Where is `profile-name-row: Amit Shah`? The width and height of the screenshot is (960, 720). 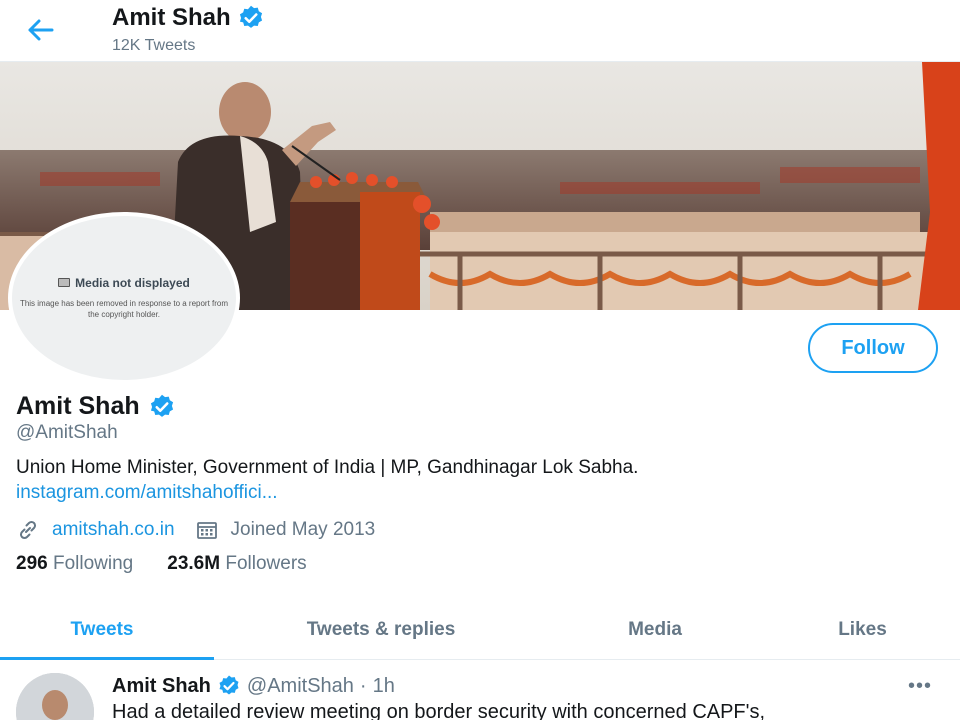
profile-name-row: Amit Shah is located at coordinates (96, 406).